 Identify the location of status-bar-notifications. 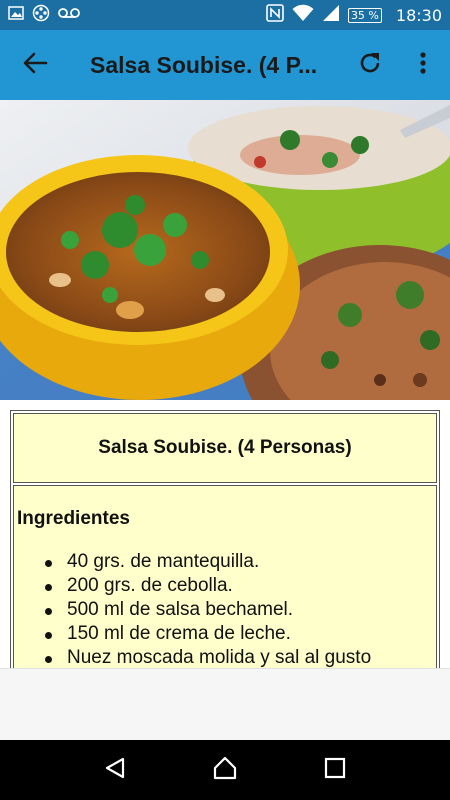
(44, 15).